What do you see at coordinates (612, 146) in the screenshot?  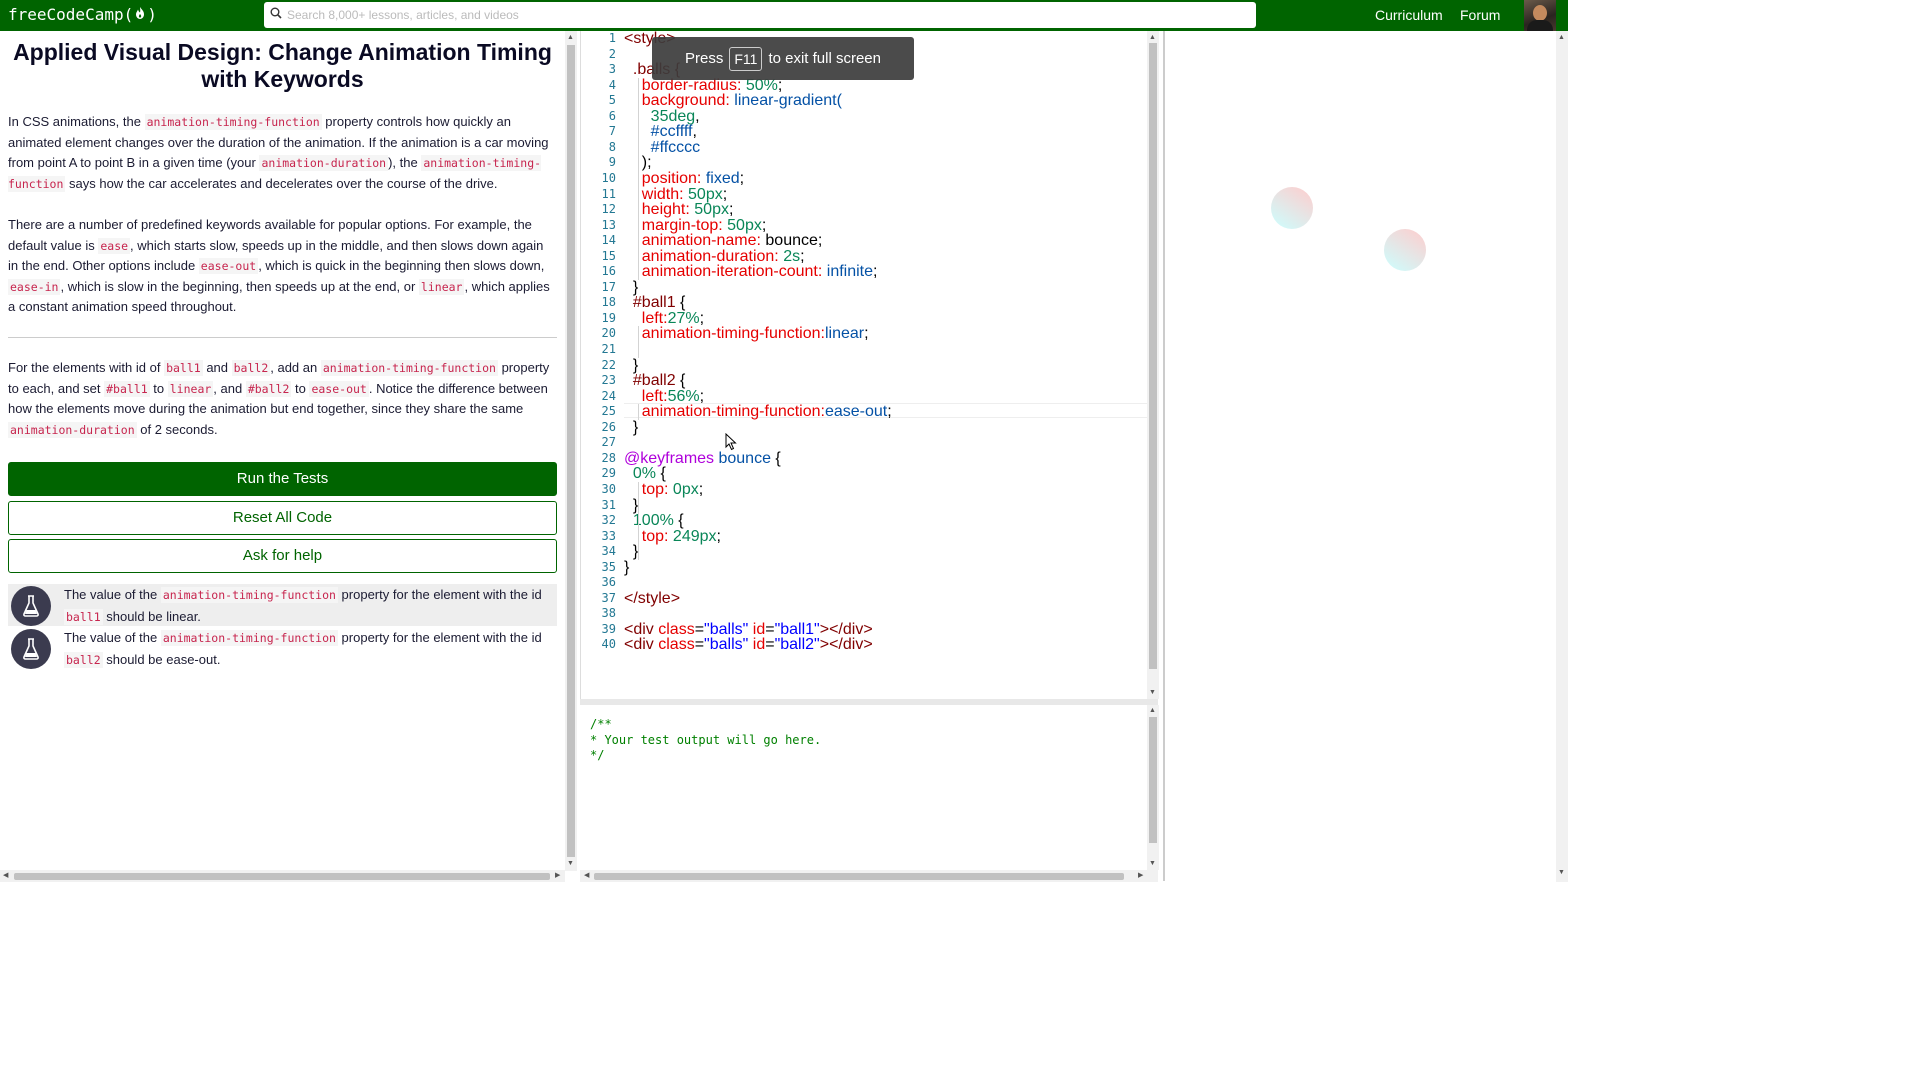 I see `line-number: 8` at bounding box center [612, 146].